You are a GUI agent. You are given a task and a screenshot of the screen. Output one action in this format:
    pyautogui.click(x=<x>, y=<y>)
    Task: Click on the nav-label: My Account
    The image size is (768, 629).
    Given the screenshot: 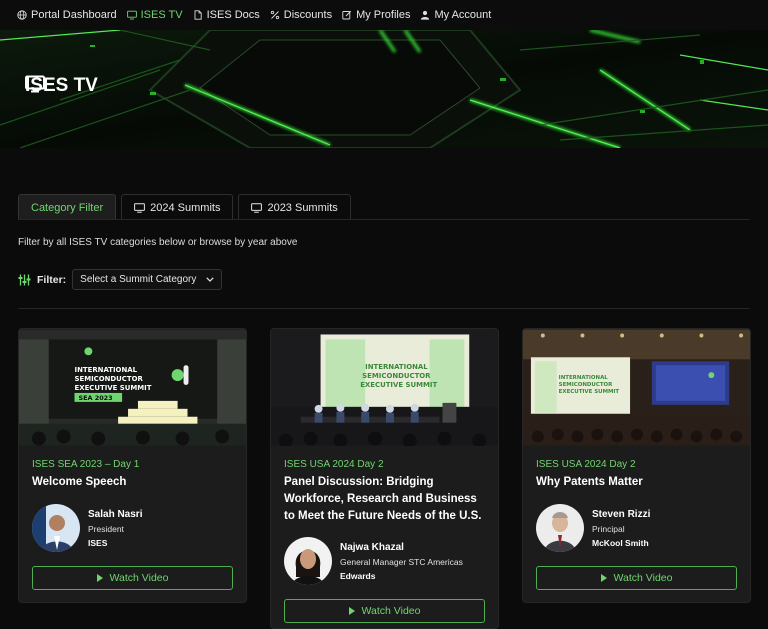 What is the action you would take?
    pyautogui.click(x=463, y=15)
    